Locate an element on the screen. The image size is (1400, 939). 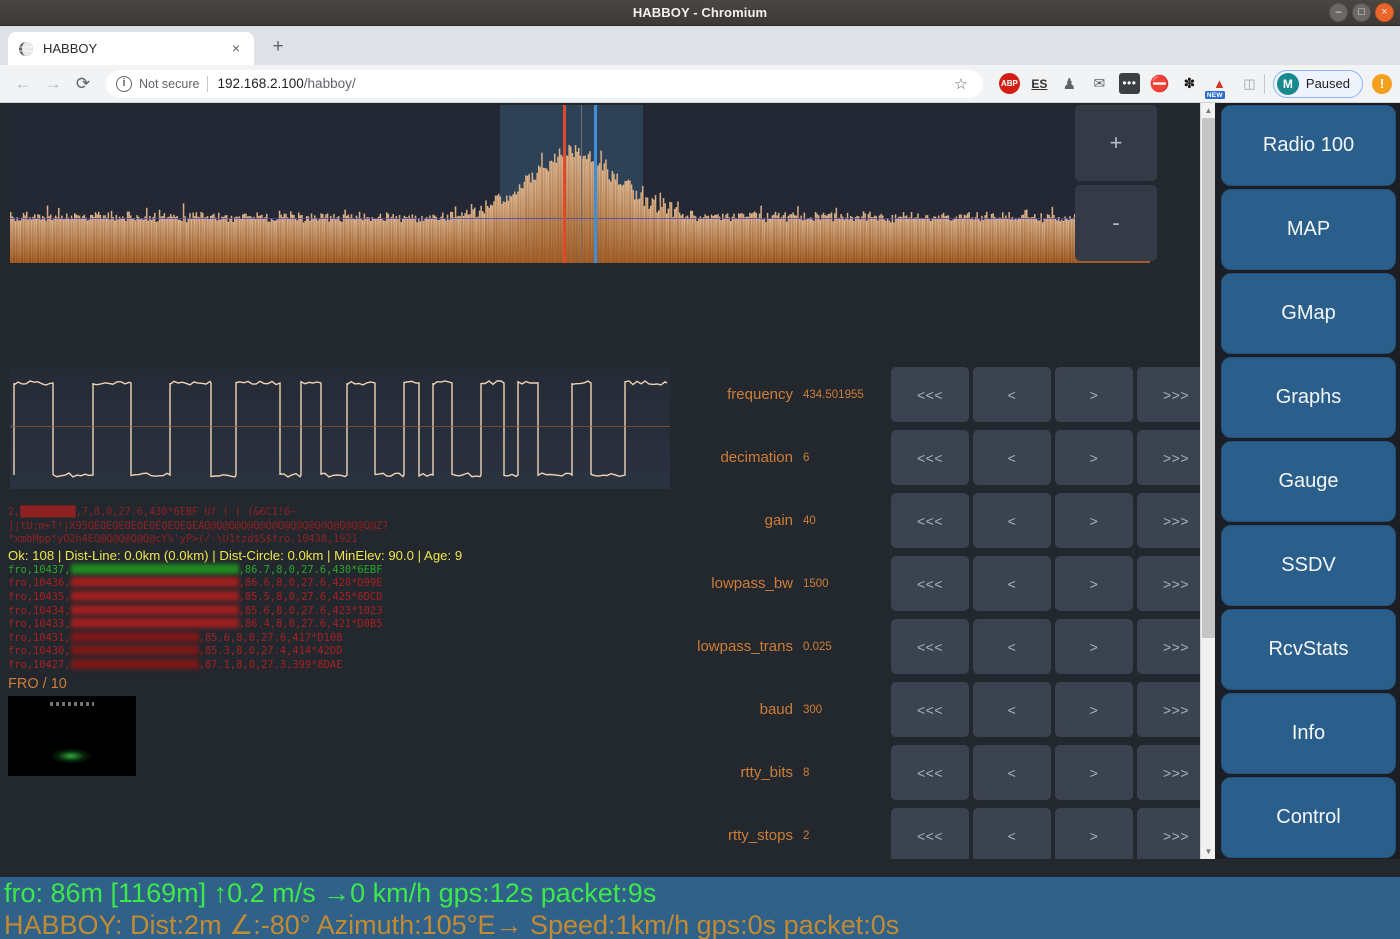
sidebar-item-label: Gauge is located at coordinates (1308, 481).